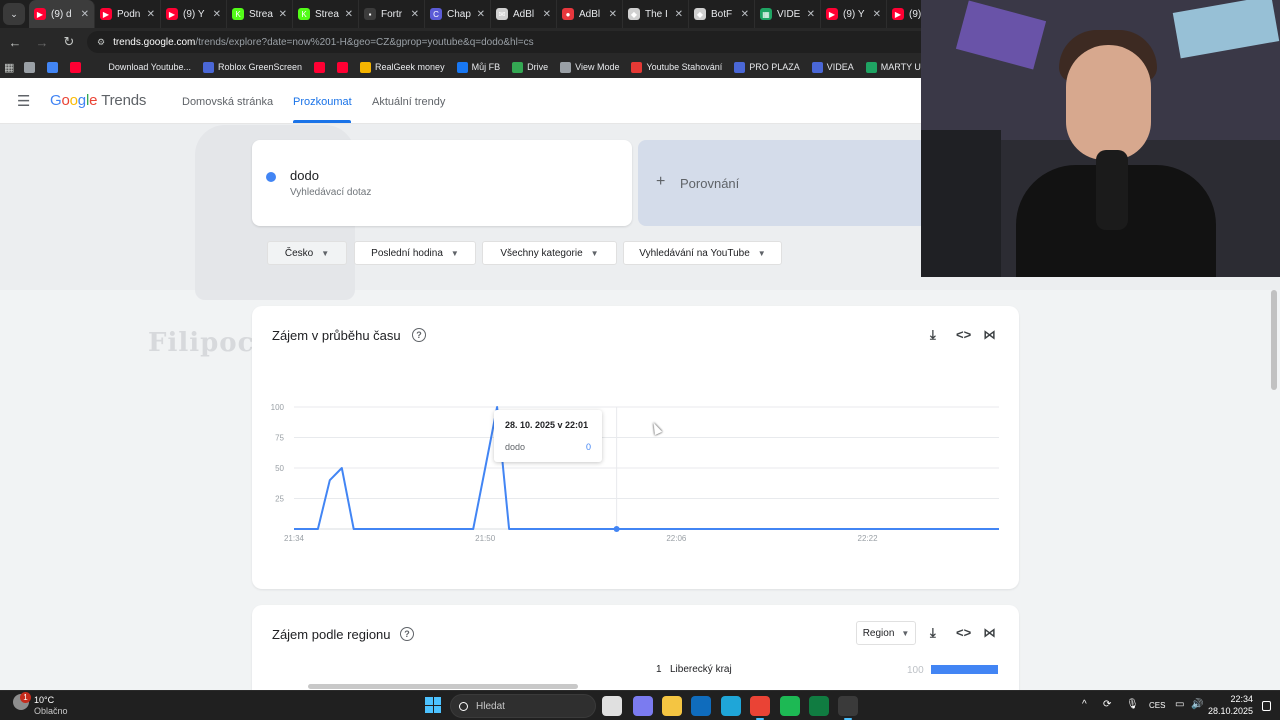  I want to click on browser-tab: ▪ Fortr ✕, so click(392, 14).